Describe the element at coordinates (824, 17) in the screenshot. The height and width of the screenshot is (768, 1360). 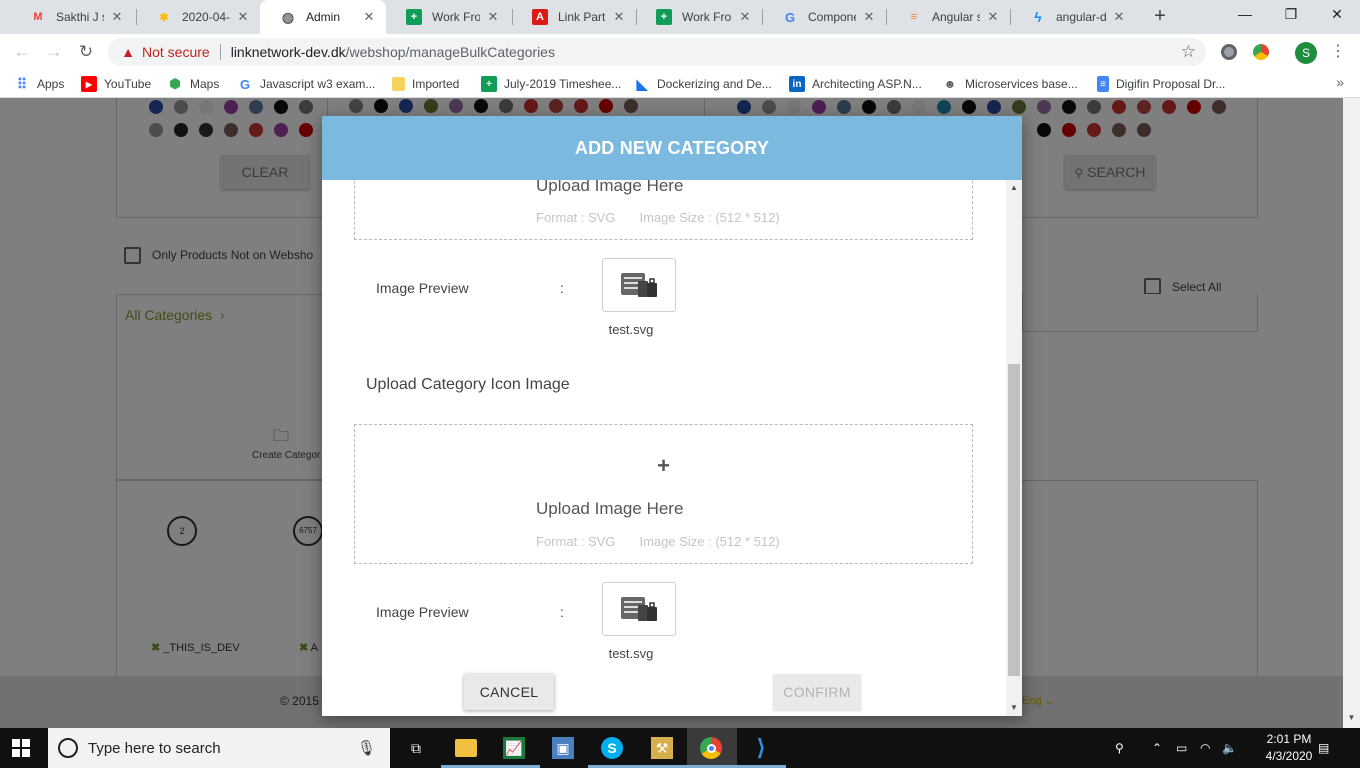
I see `browser-tab: G Componen ✕` at that location.